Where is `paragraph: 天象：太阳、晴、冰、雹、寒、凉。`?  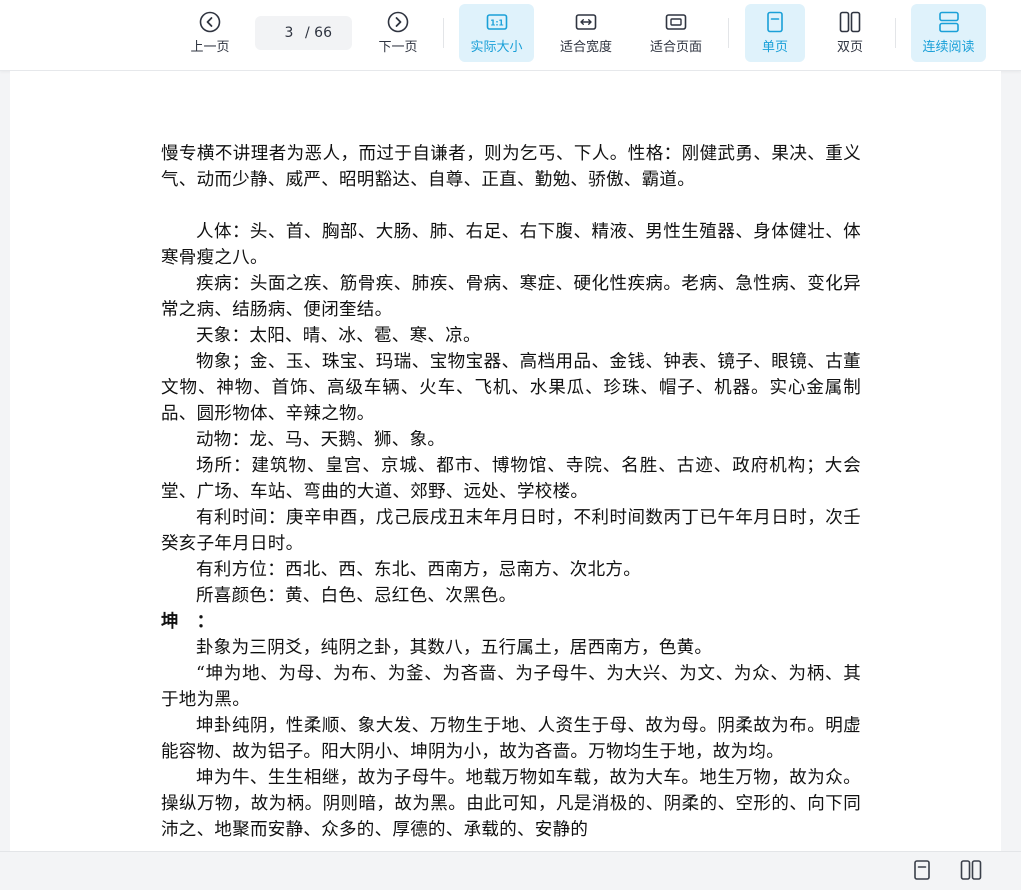 paragraph: 天象：太阳、晴、冰、雹、寒、凉。 is located at coordinates (338, 336).